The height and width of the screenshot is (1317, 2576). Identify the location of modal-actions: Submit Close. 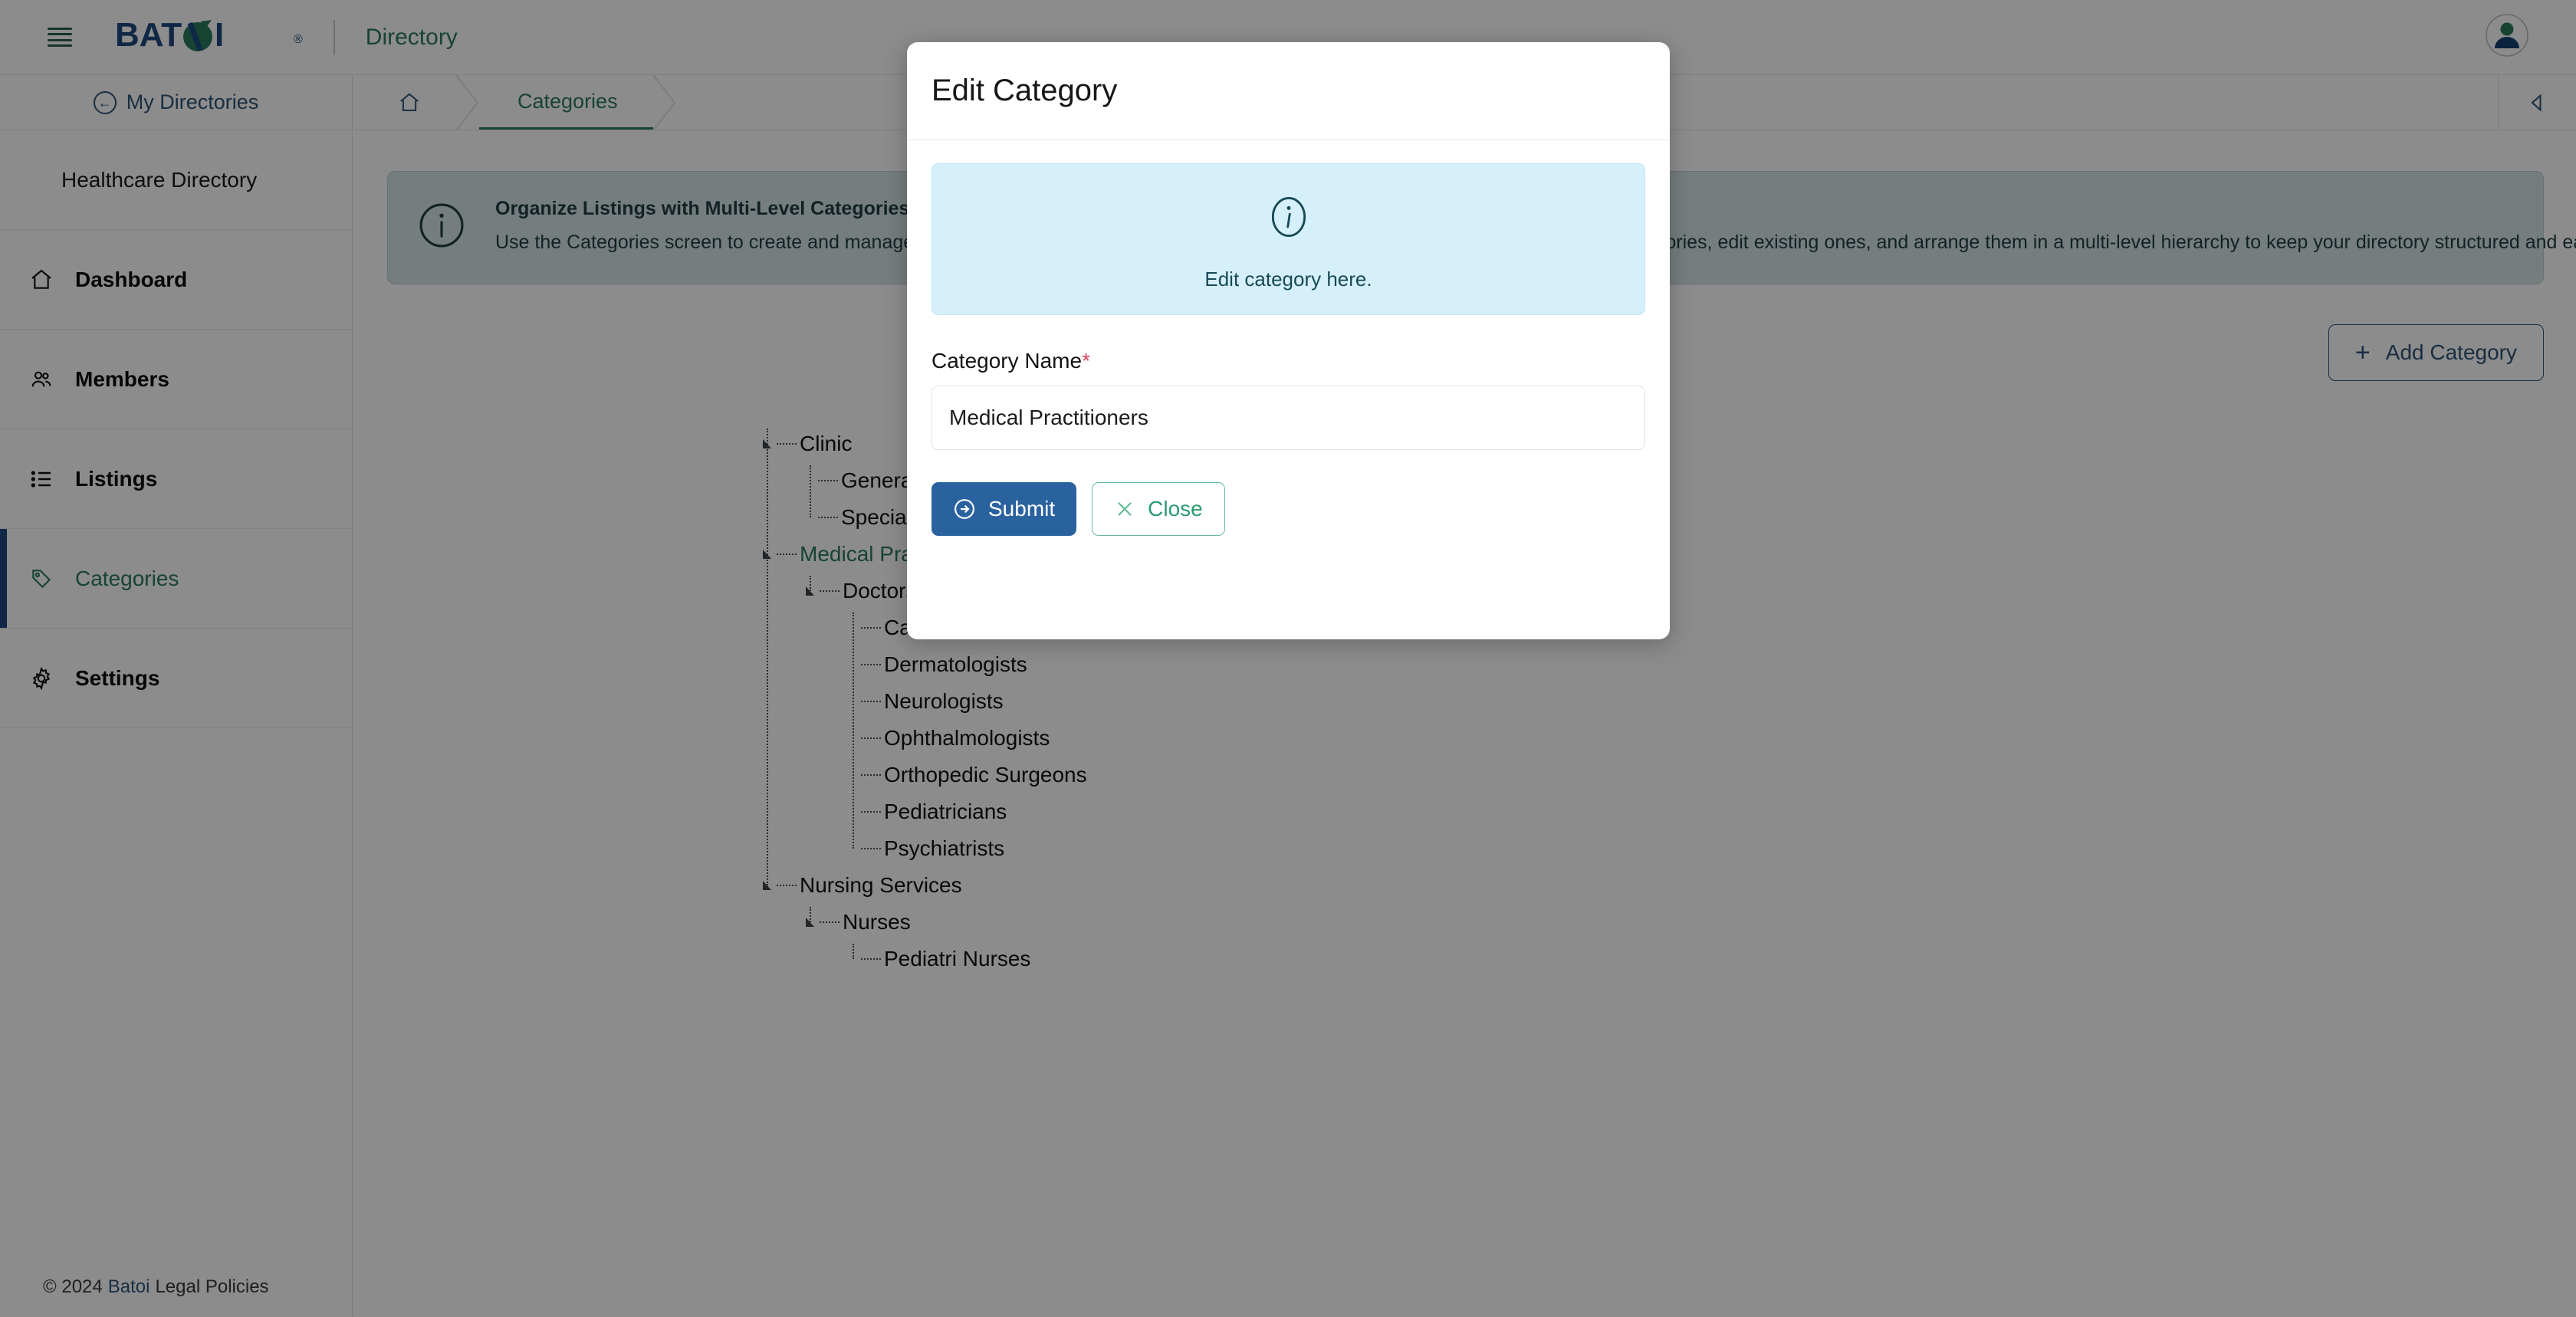
(1288, 493).